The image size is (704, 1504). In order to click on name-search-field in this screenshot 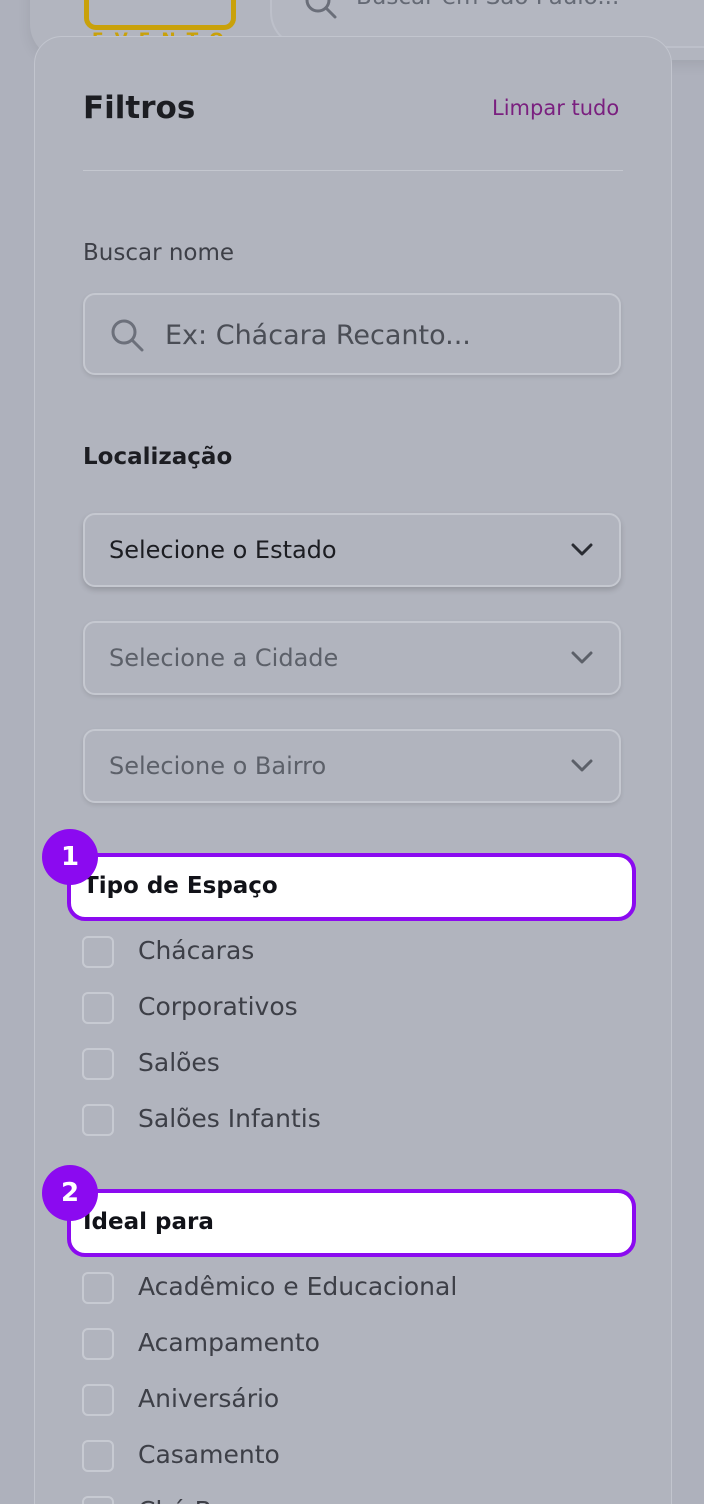, I will do `click(352, 334)`.